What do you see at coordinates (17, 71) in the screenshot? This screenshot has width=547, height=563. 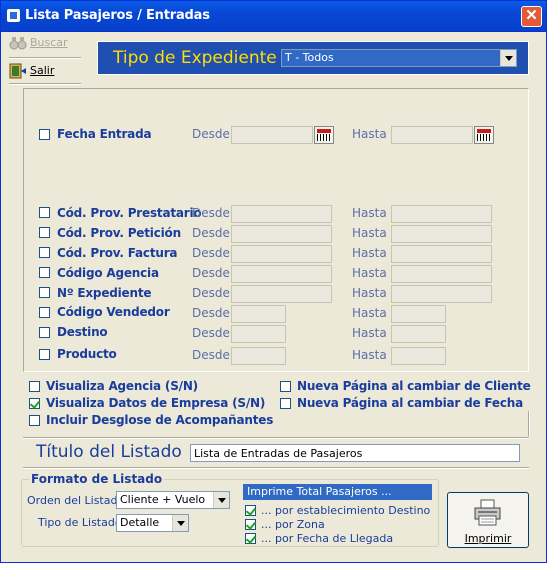 I see `exit-door-icon` at bounding box center [17, 71].